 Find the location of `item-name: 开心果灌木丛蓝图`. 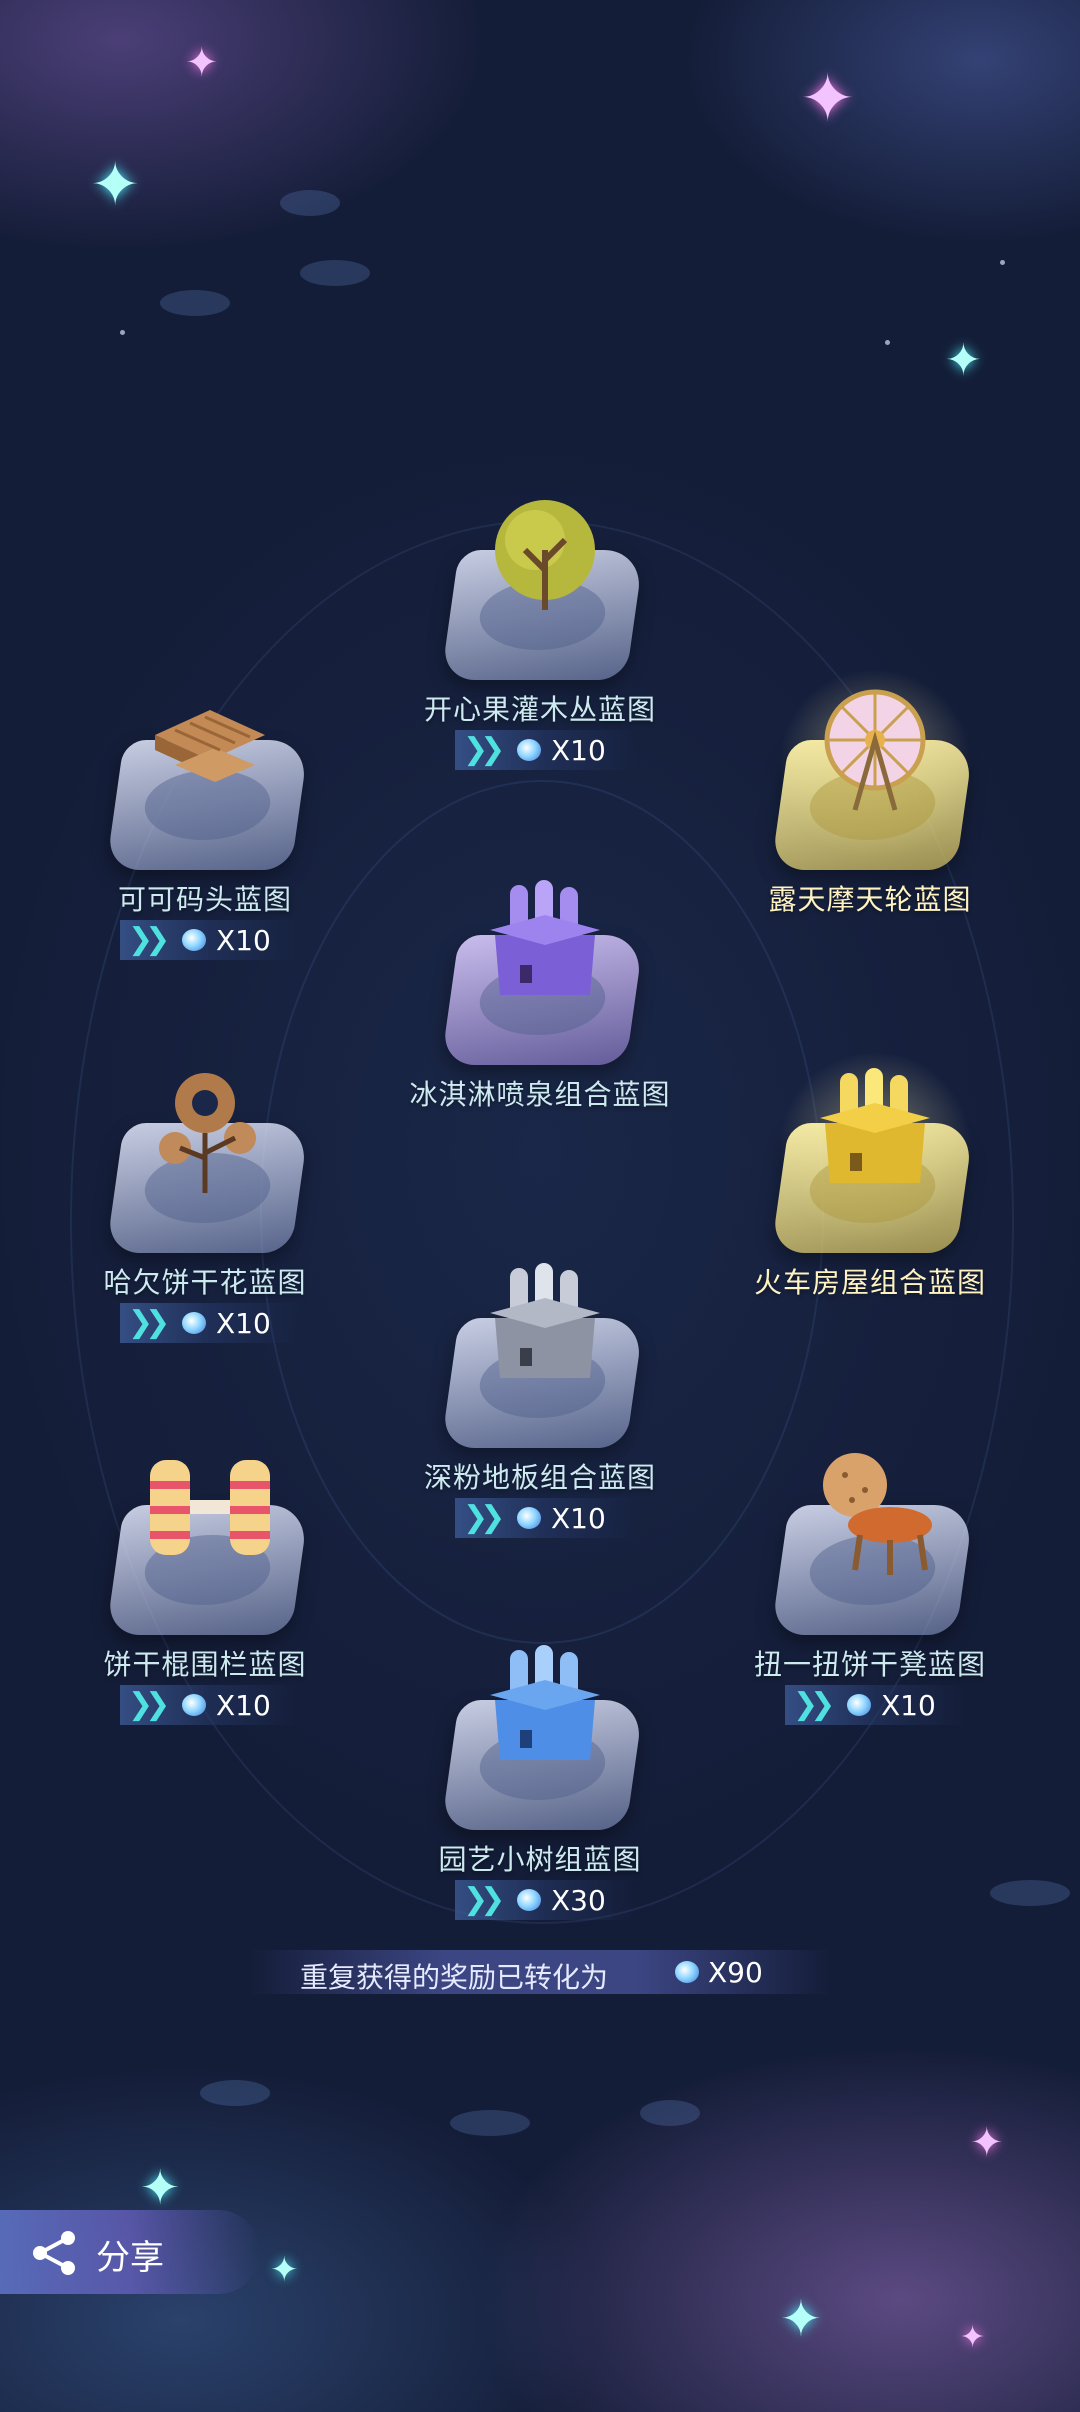

item-name: 开心果灌木丛蓝图 is located at coordinates (539, 709).